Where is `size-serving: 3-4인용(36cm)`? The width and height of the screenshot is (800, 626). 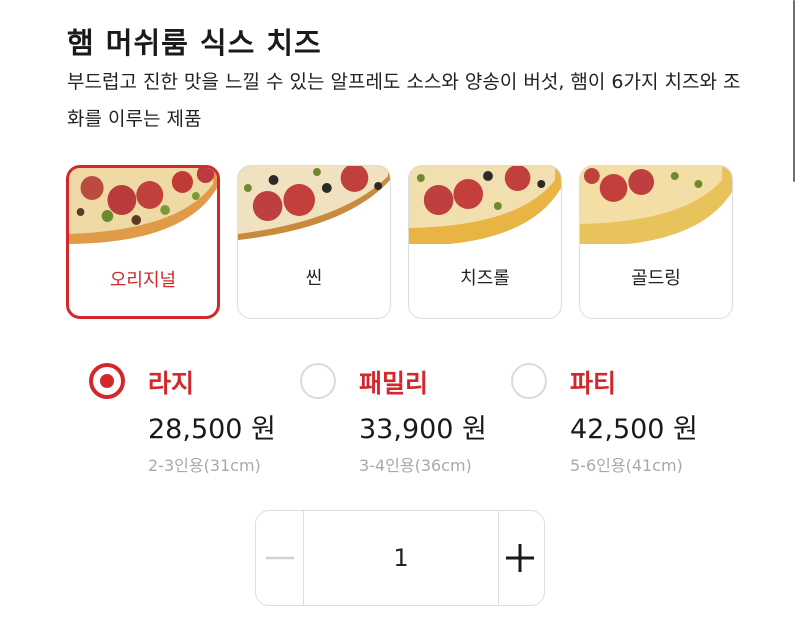 size-serving: 3-4인용(36cm) is located at coordinates (415, 465).